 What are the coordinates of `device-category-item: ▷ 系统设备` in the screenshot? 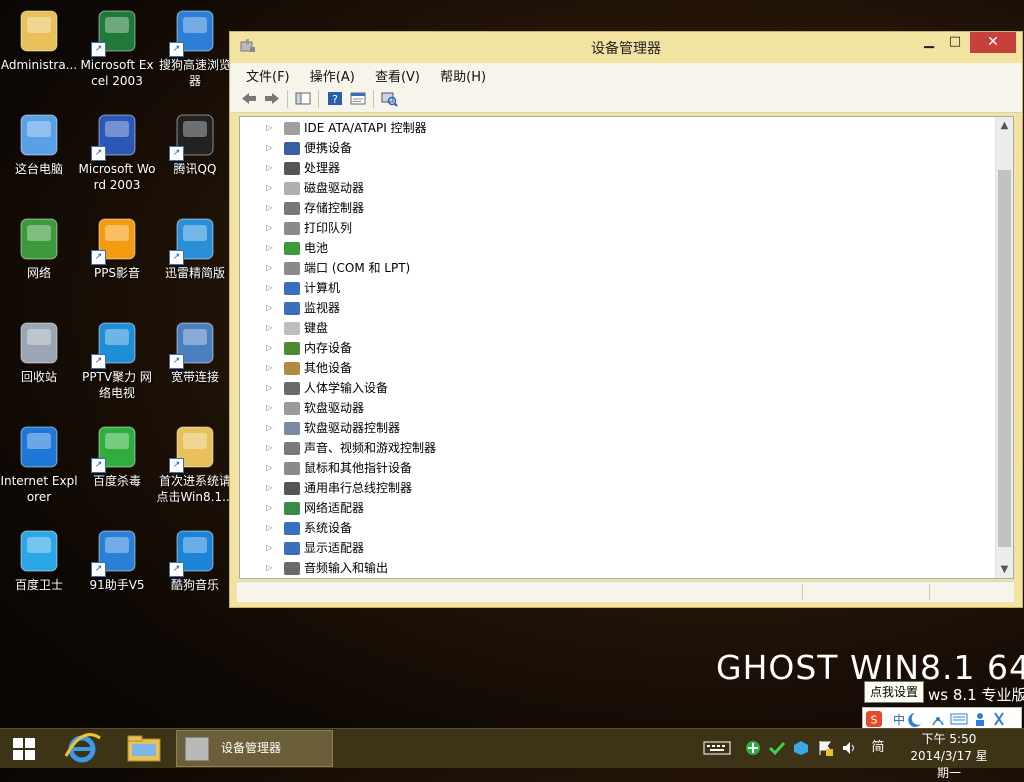 It's located at (309, 528).